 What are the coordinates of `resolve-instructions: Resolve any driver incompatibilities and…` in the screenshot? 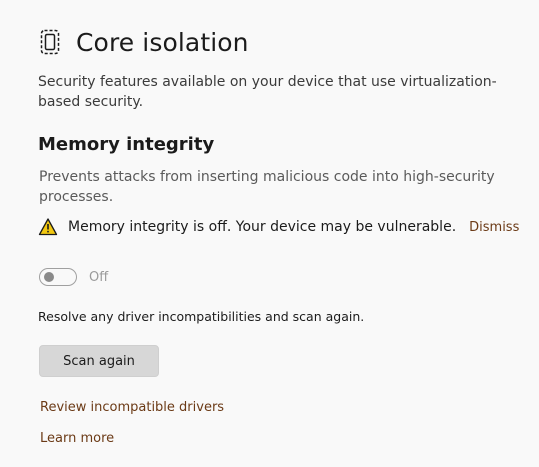 It's located at (201, 316).